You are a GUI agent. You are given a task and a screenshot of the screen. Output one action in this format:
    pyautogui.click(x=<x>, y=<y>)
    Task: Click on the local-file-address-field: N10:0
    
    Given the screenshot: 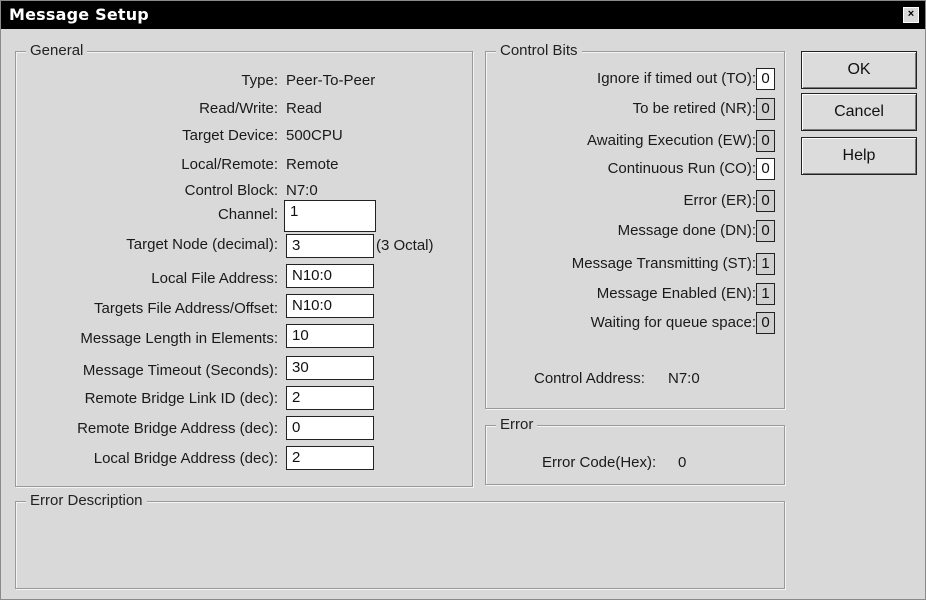 What is the action you would take?
    pyautogui.click(x=330, y=276)
    